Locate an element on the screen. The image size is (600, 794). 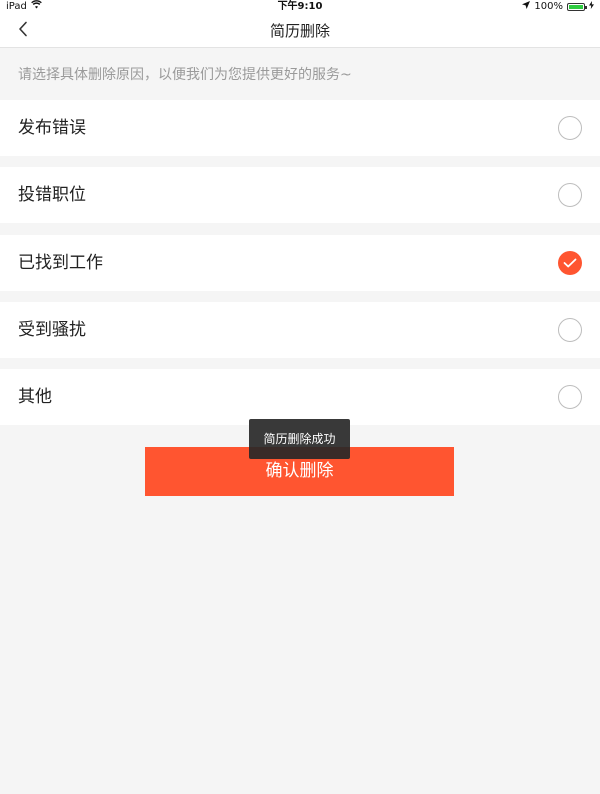
option-other: 其他 is located at coordinates (300, 397).